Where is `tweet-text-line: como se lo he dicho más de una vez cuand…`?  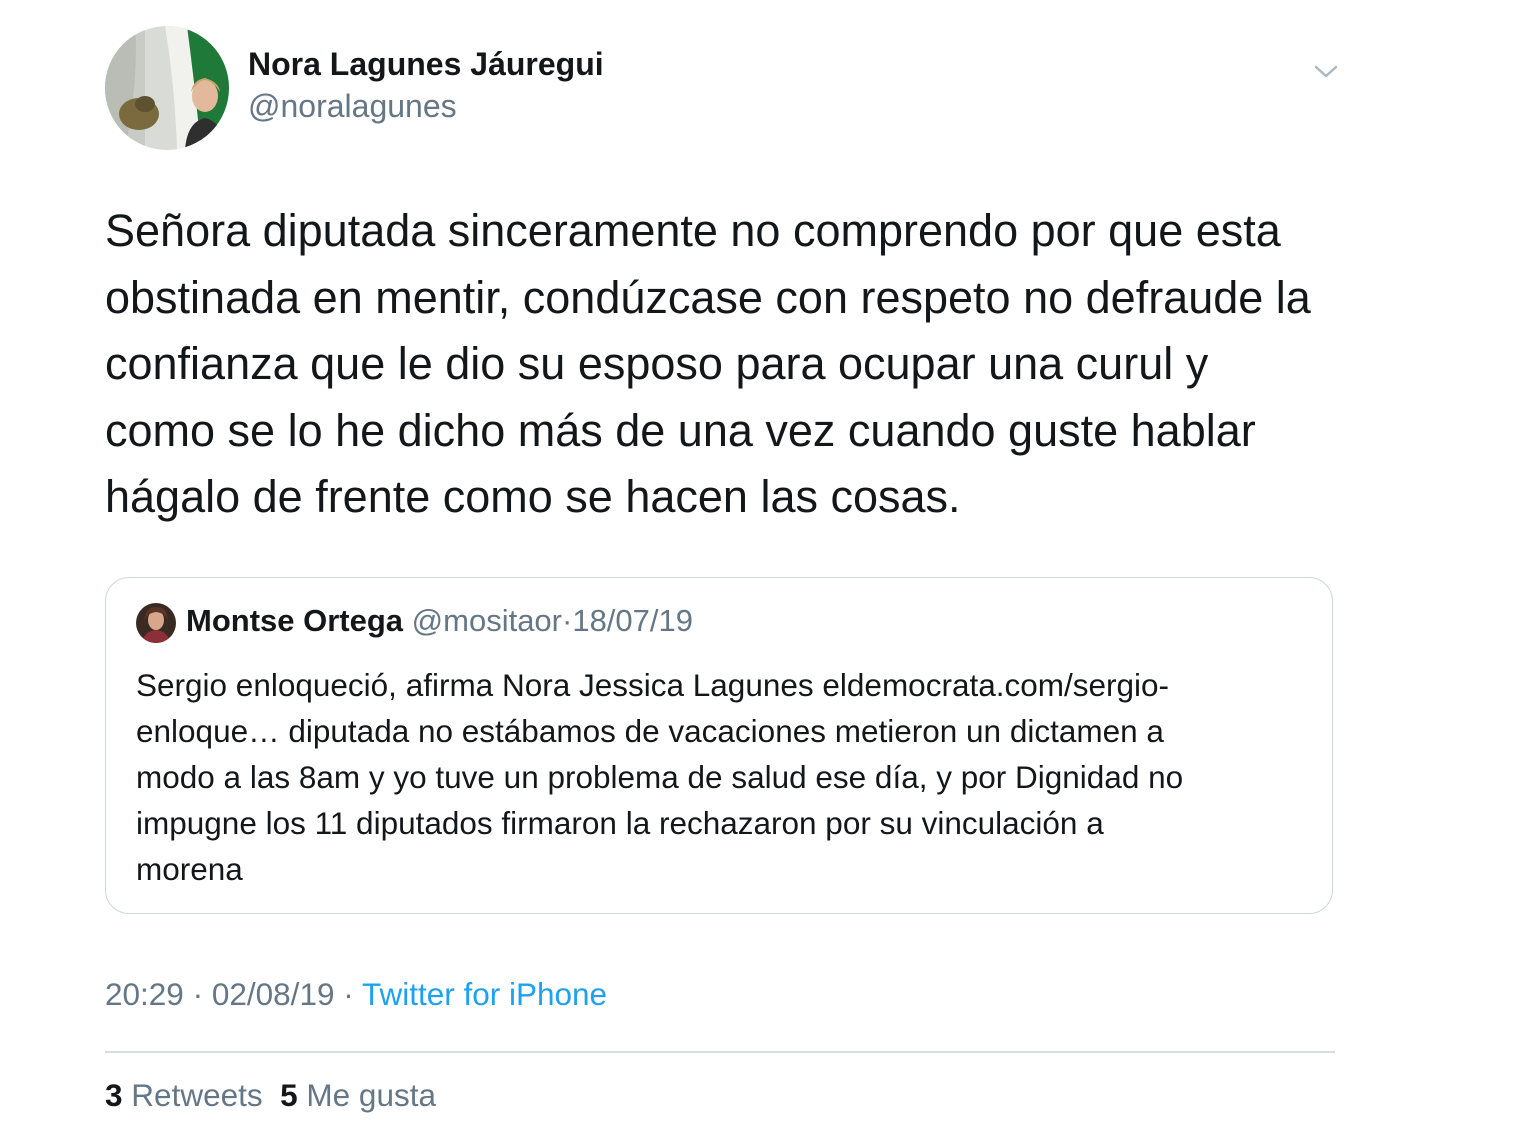
tweet-text-line: como se lo he dicho más de una vez cuand… is located at coordinates (680, 430).